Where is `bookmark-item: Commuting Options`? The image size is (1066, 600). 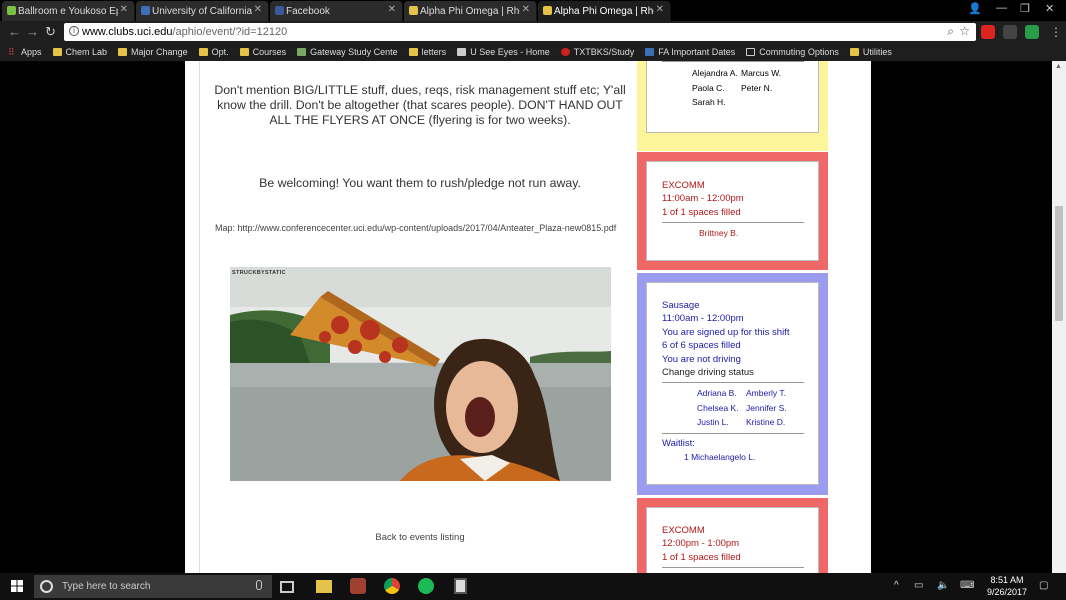
bookmark-item: Commuting Options is located at coordinates (792, 52).